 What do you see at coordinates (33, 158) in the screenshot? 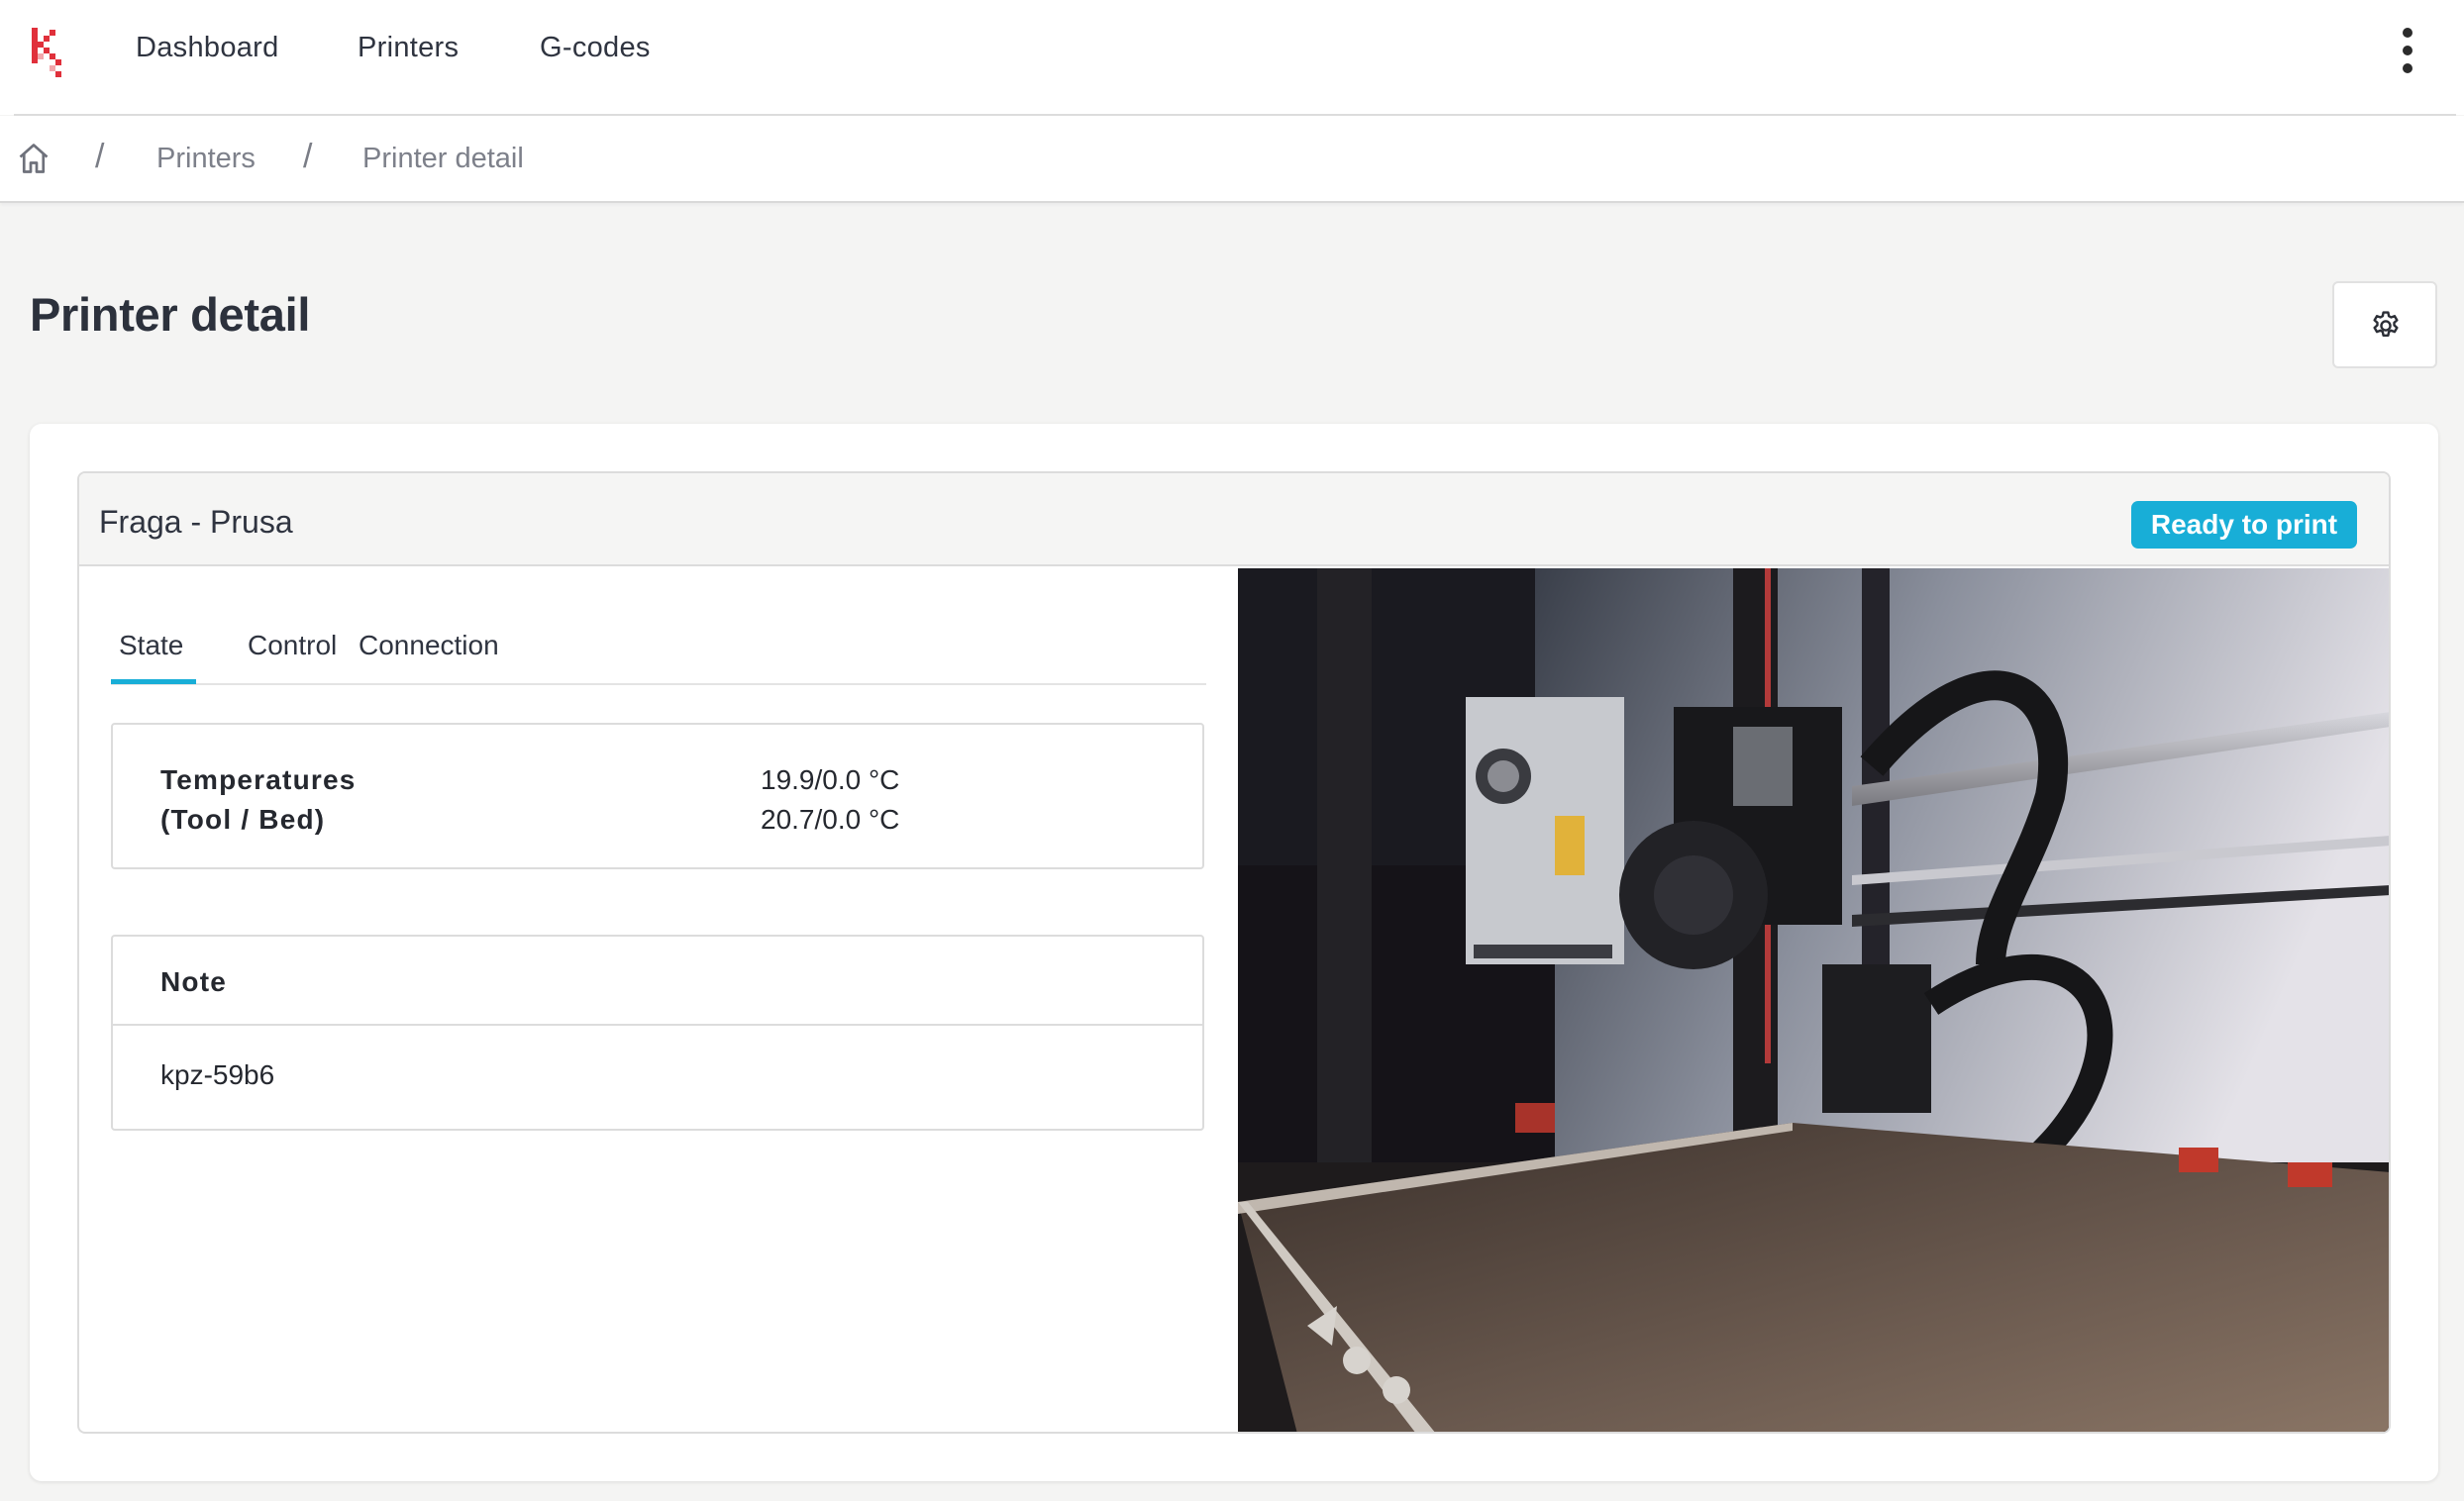
I see `home-icon` at bounding box center [33, 158].